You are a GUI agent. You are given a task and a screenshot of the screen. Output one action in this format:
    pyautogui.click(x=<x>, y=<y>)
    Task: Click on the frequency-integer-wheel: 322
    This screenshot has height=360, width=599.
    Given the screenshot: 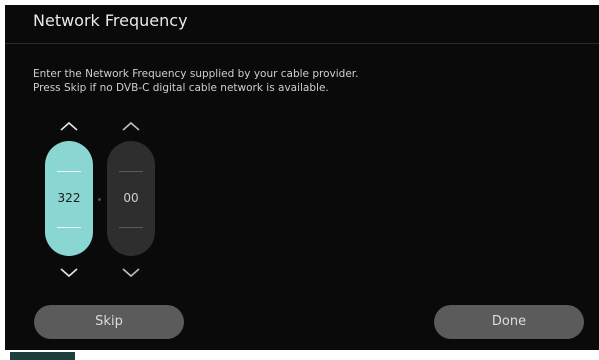 What is the action you would take?
    pyautogui.click(x=69, y=198)
    